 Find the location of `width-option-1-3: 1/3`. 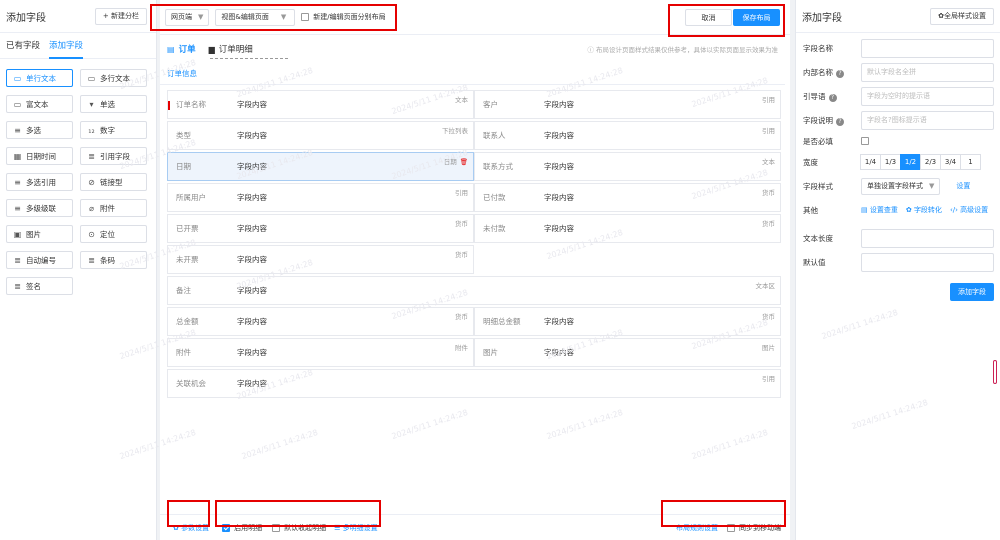

width-option-1-3: 1/3 is located at coordinates (890, 162).